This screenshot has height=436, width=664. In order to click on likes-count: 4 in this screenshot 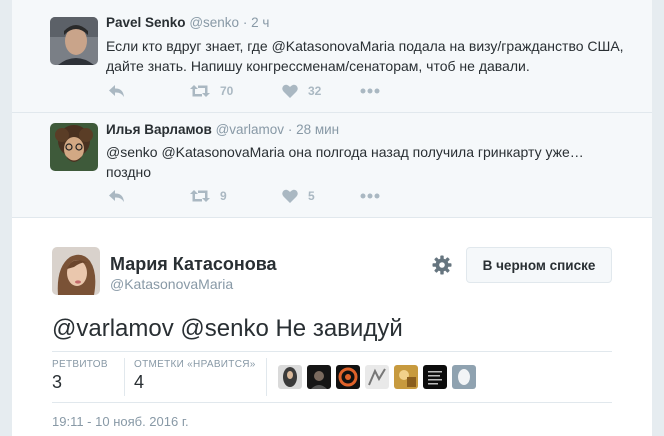, I will do `click(139, 382)`.